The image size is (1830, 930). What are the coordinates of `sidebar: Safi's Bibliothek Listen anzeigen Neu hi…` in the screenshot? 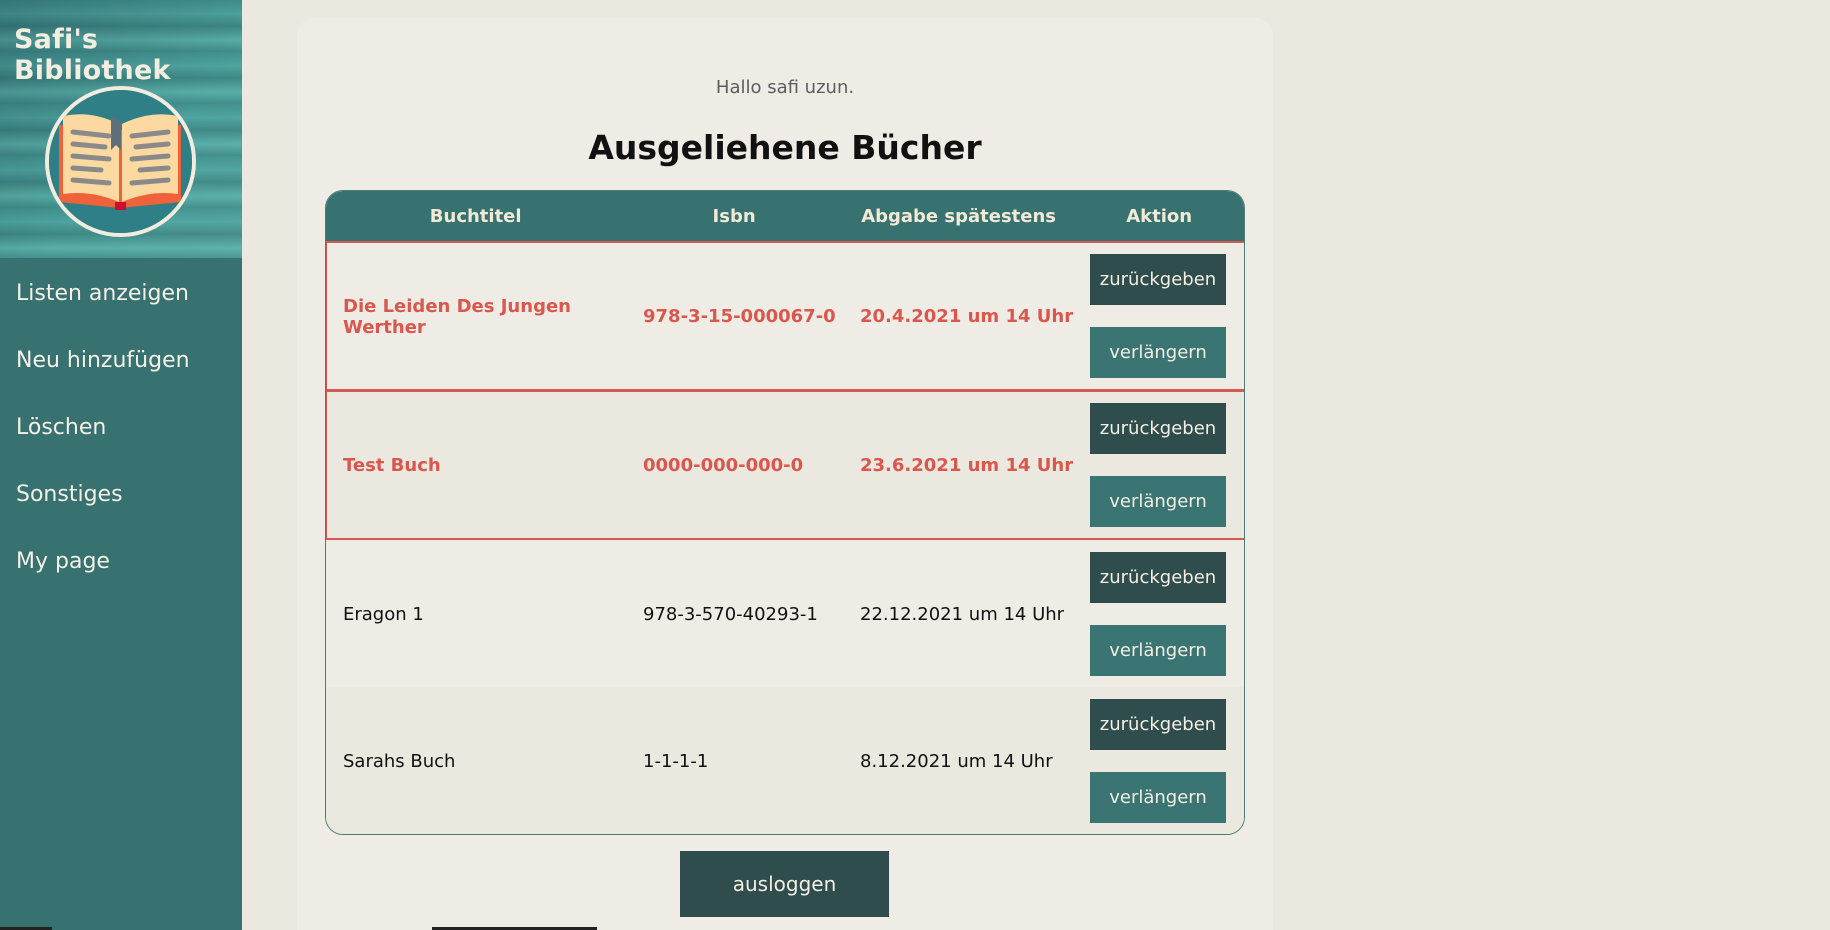 It's located at (121, 465).